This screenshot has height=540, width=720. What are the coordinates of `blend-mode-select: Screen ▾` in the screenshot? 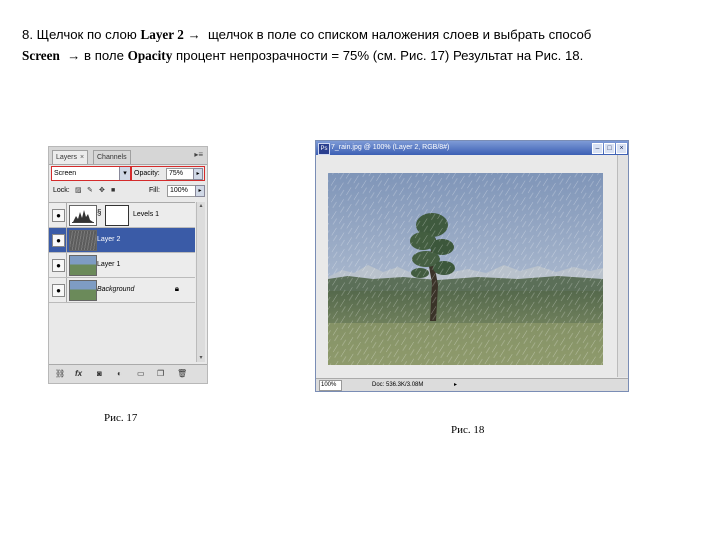 It's located at (91, 173).